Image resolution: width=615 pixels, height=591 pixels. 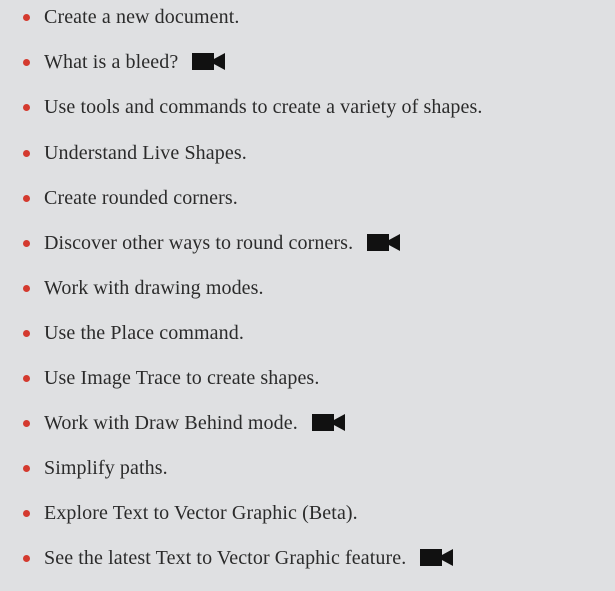 I want to click on list-item-label: Explore Text to Vector Graphic (Beta)., so click(x=201, y=513).